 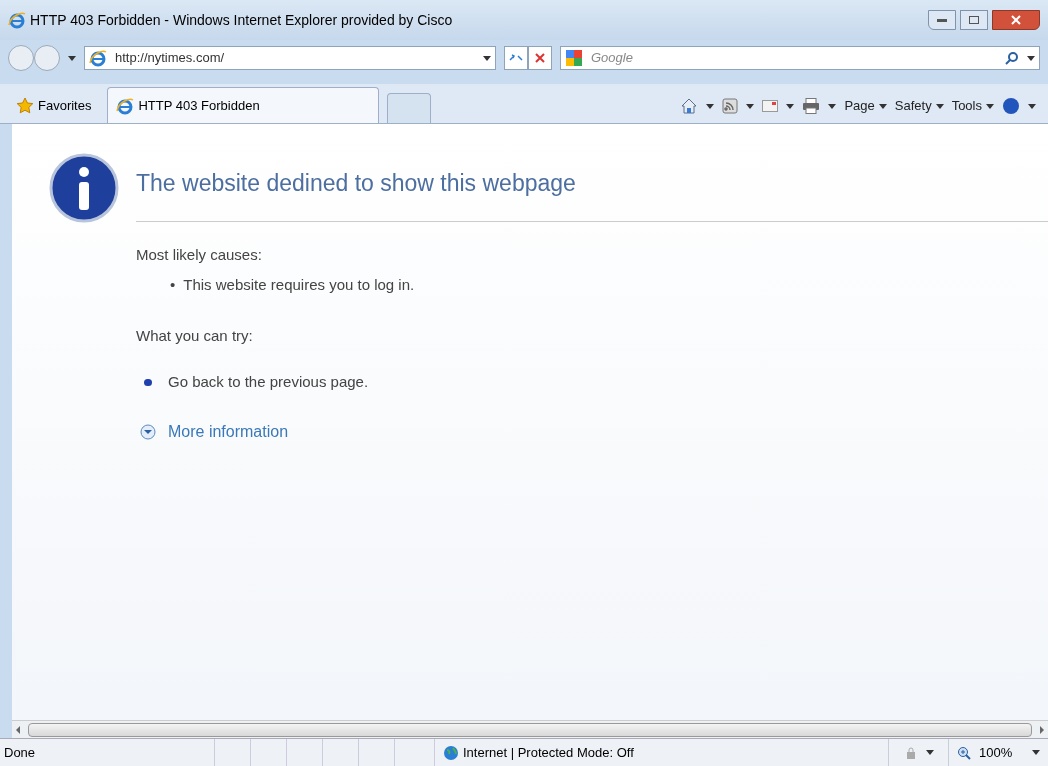 I want to click on help-icon, so click(x=1011, y=106).